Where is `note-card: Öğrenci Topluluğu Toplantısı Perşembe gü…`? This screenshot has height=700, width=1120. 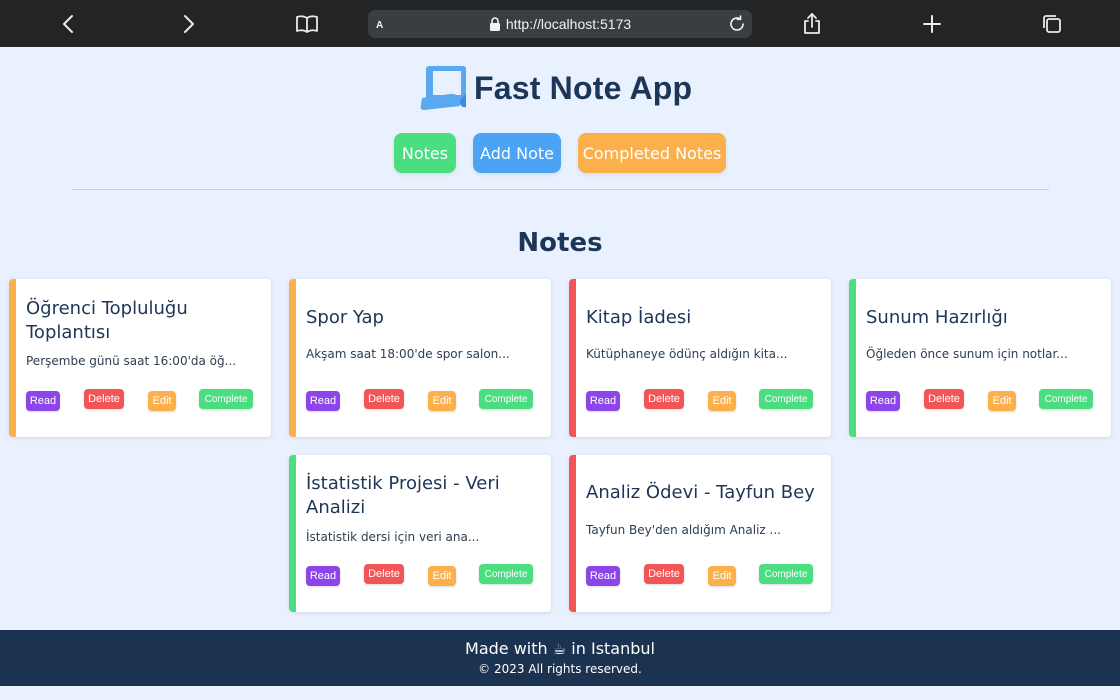
note-card: Öğrenci Topluluğu Toplantısı Perşembe gü… is located at coordinates (140, 358).